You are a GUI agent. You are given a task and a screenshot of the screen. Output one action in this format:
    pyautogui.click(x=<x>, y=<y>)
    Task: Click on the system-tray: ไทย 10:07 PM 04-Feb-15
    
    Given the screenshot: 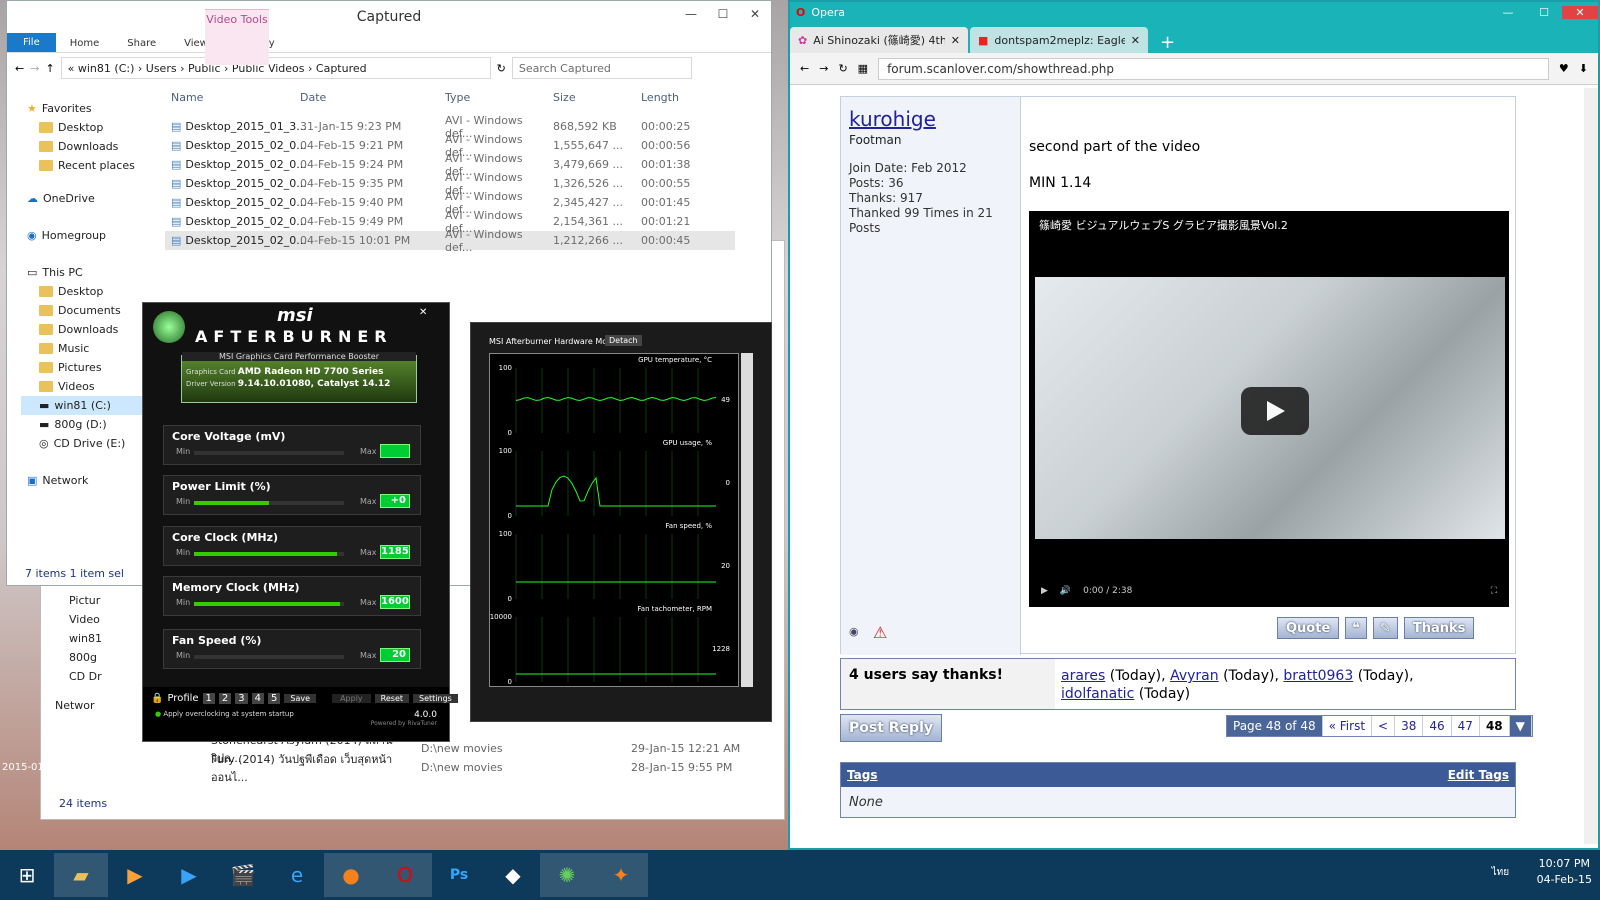 What is the action you would take?
    pyautogui.click(x=1542, y=872)
    